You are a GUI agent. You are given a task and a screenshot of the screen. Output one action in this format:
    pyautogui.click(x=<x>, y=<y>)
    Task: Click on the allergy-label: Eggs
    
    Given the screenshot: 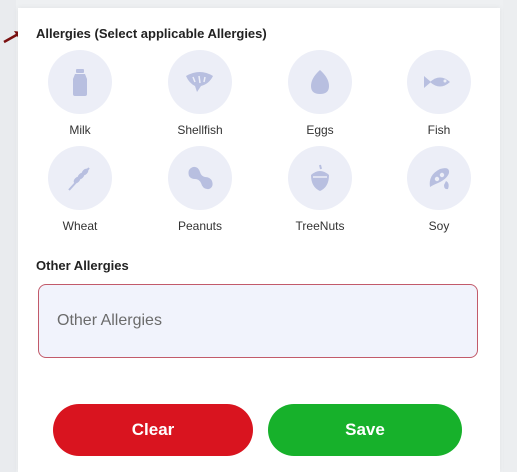 What is the action you would take?
    pyautogui.click(x=320, y=130)
    